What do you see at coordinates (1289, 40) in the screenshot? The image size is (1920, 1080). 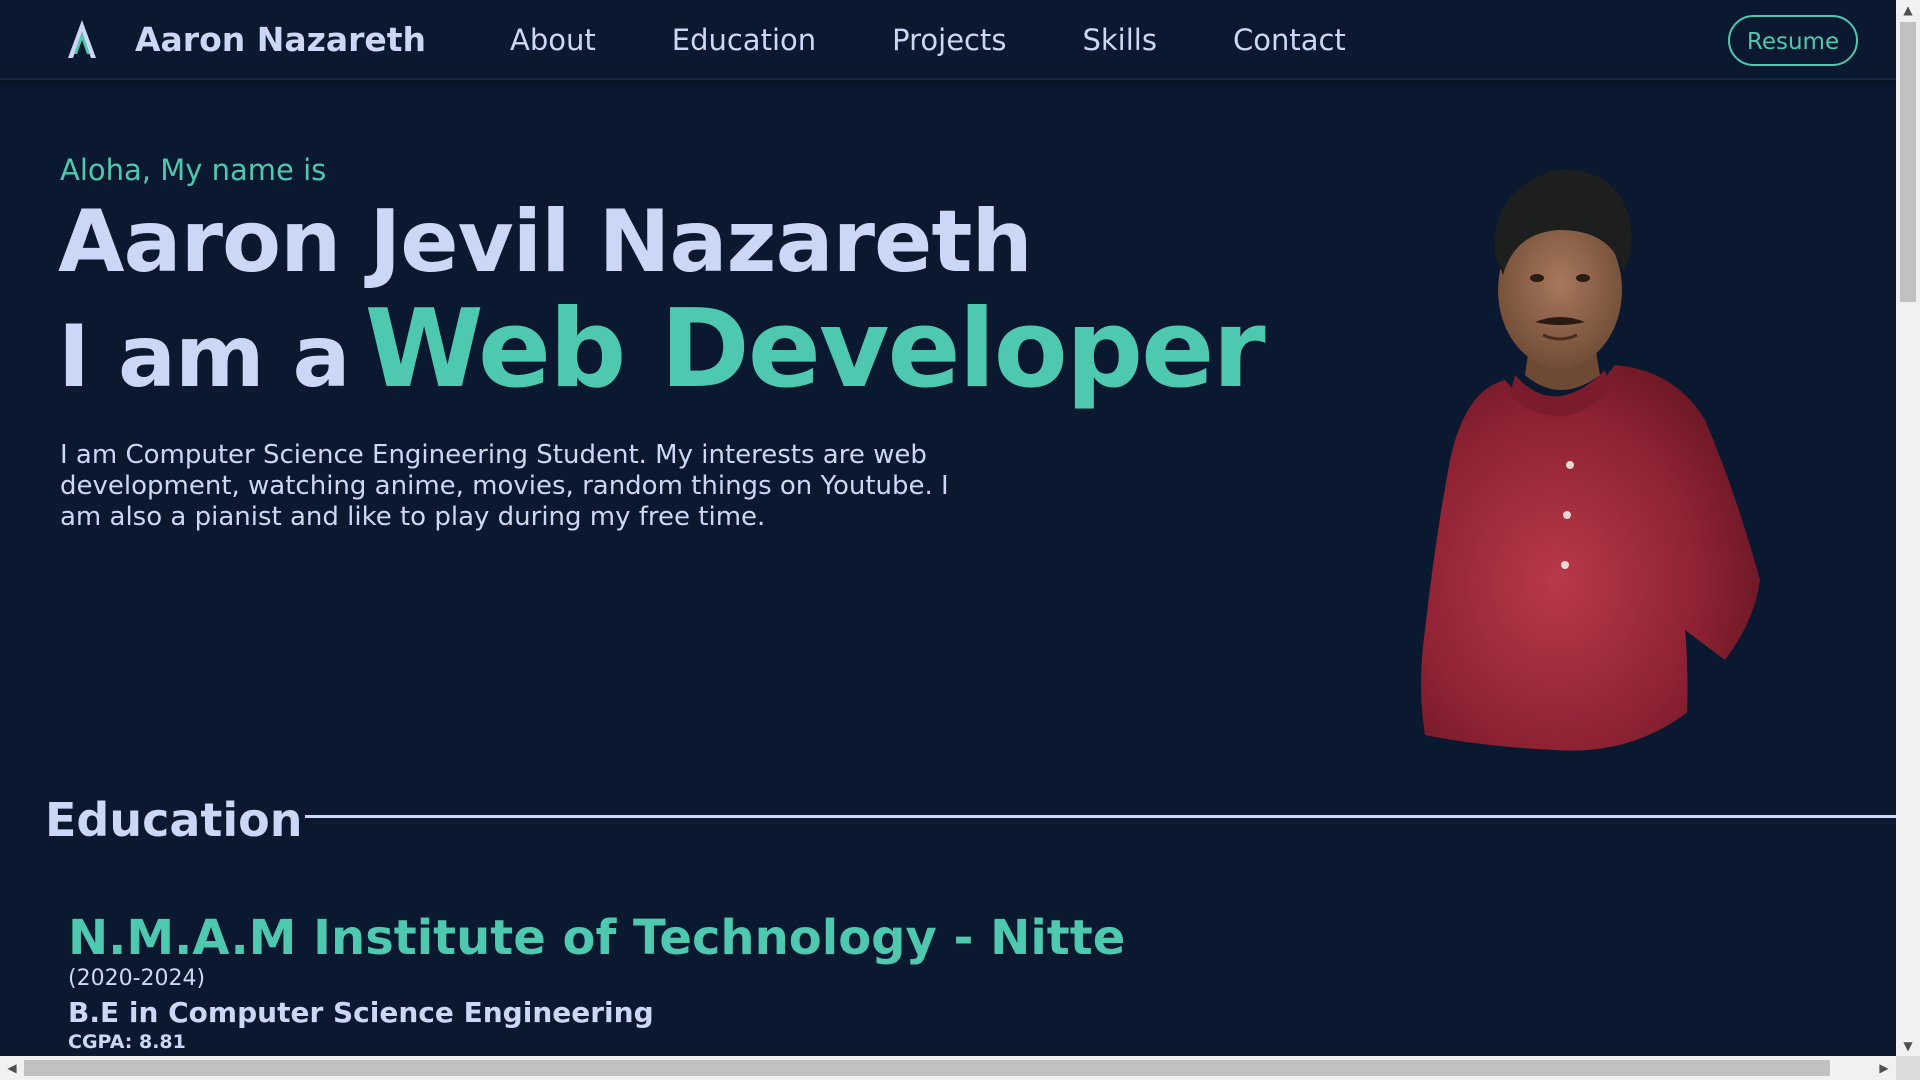 I see `nav-link-contact: Contact` at bounding box center [1289, 40].